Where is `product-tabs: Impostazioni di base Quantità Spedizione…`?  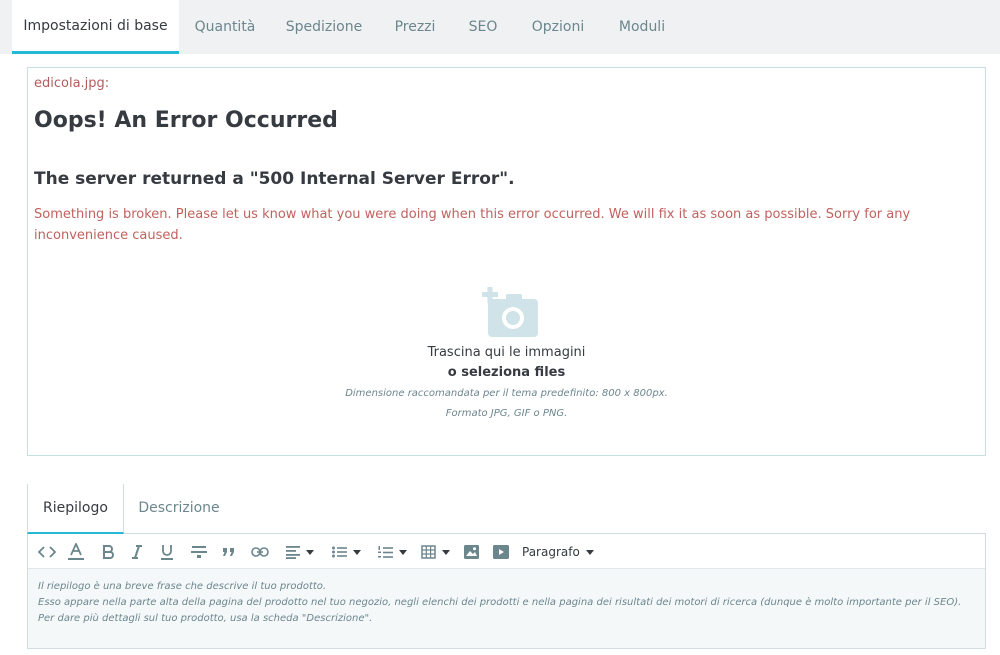 product-tabs: Impostazioni di base Quantità Spedizione… is located at coordinates (500, 27).